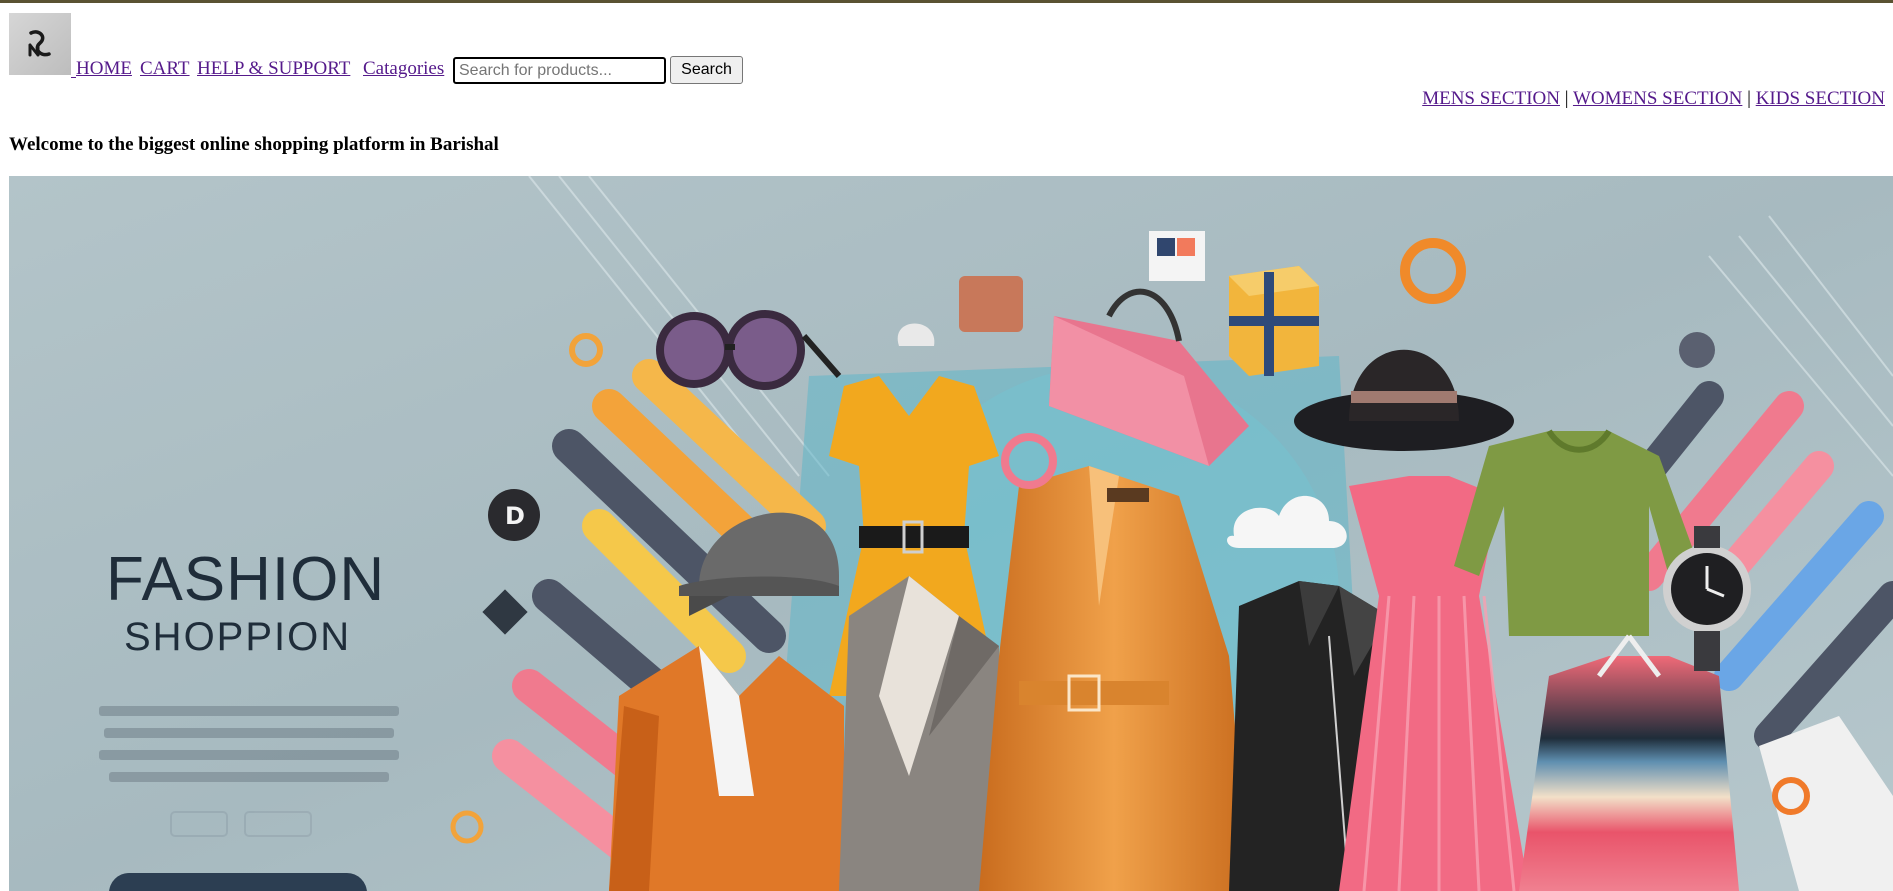  Describe the element at coordinates (946, 1) in the screenshot. I see `top-border` at that location.